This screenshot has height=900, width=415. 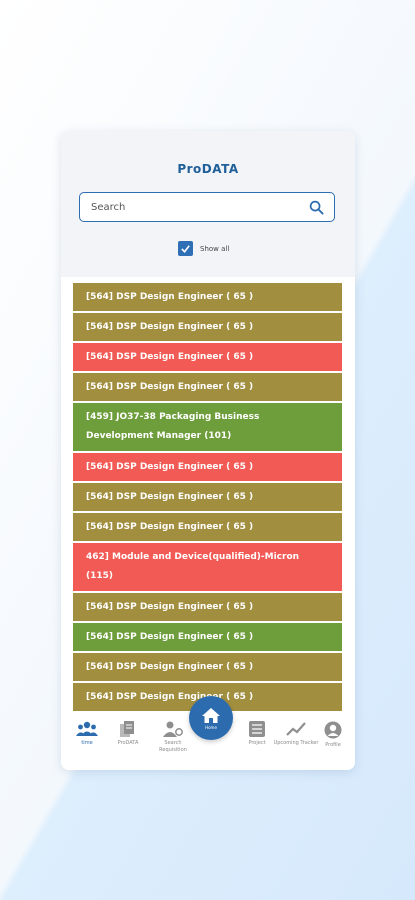 I want to click on app-title: ProDATA, so click(x=208, y=169).